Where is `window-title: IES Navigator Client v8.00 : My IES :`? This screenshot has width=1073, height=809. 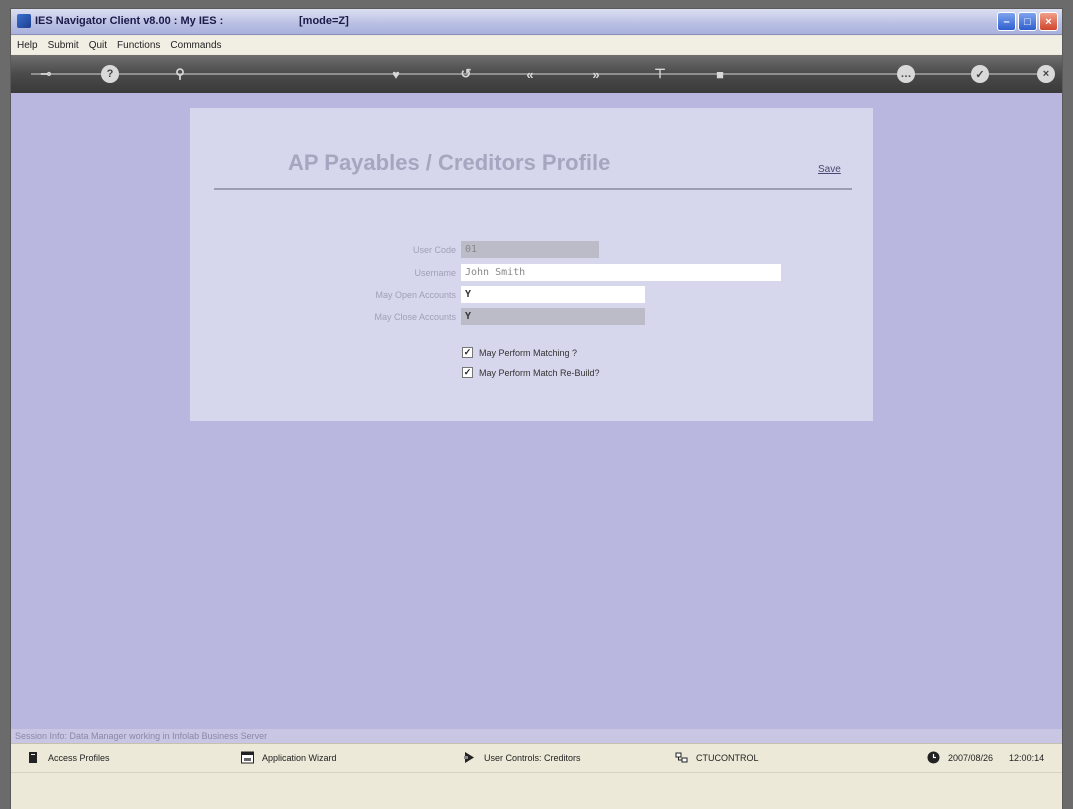 window-title: IES Navigator Client v8.00 : My IES : is located at coordinates (129, 21).